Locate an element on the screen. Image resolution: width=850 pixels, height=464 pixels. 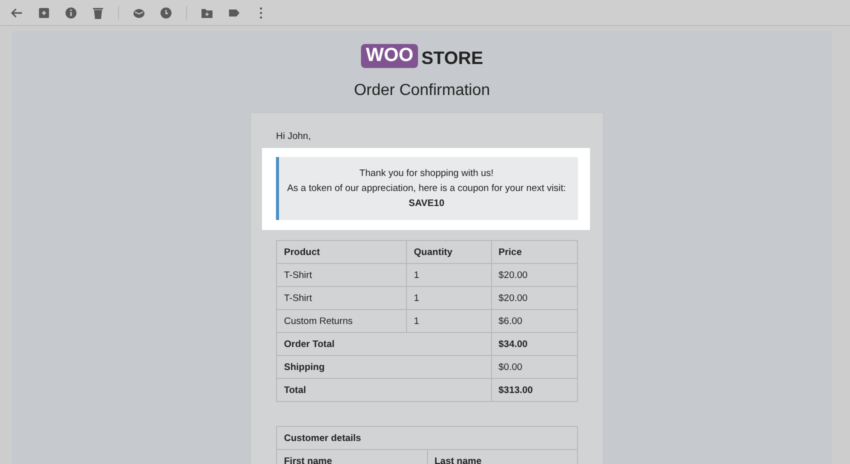
table-cell: Custom Returns is located at coordinates (341, 321).